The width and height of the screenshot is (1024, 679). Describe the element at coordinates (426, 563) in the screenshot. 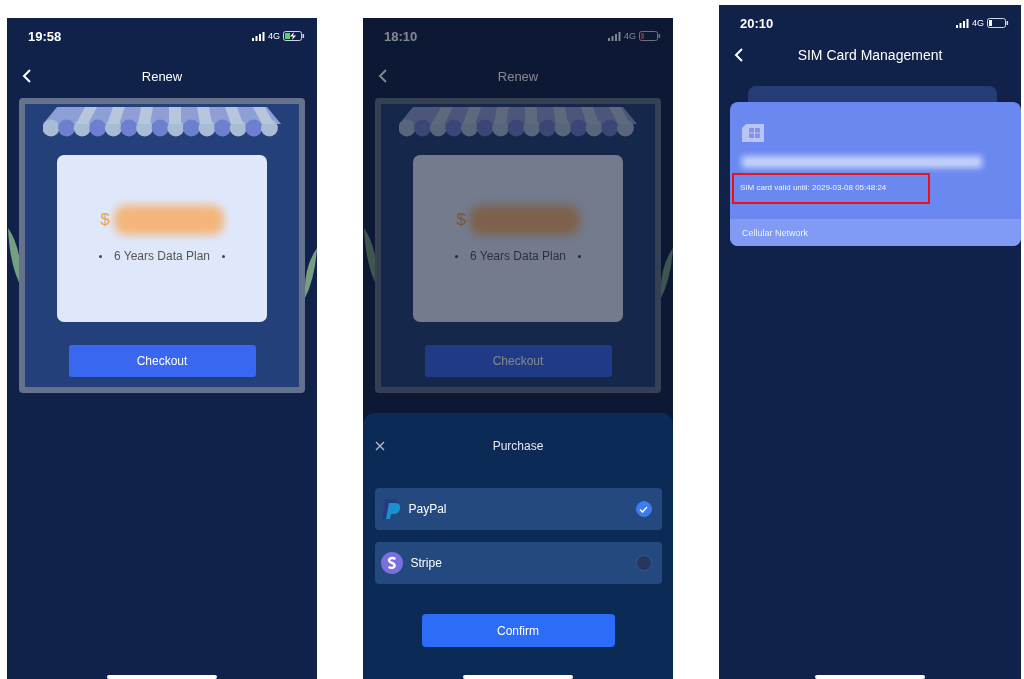

I see `payment-name: Stripe` at that location.